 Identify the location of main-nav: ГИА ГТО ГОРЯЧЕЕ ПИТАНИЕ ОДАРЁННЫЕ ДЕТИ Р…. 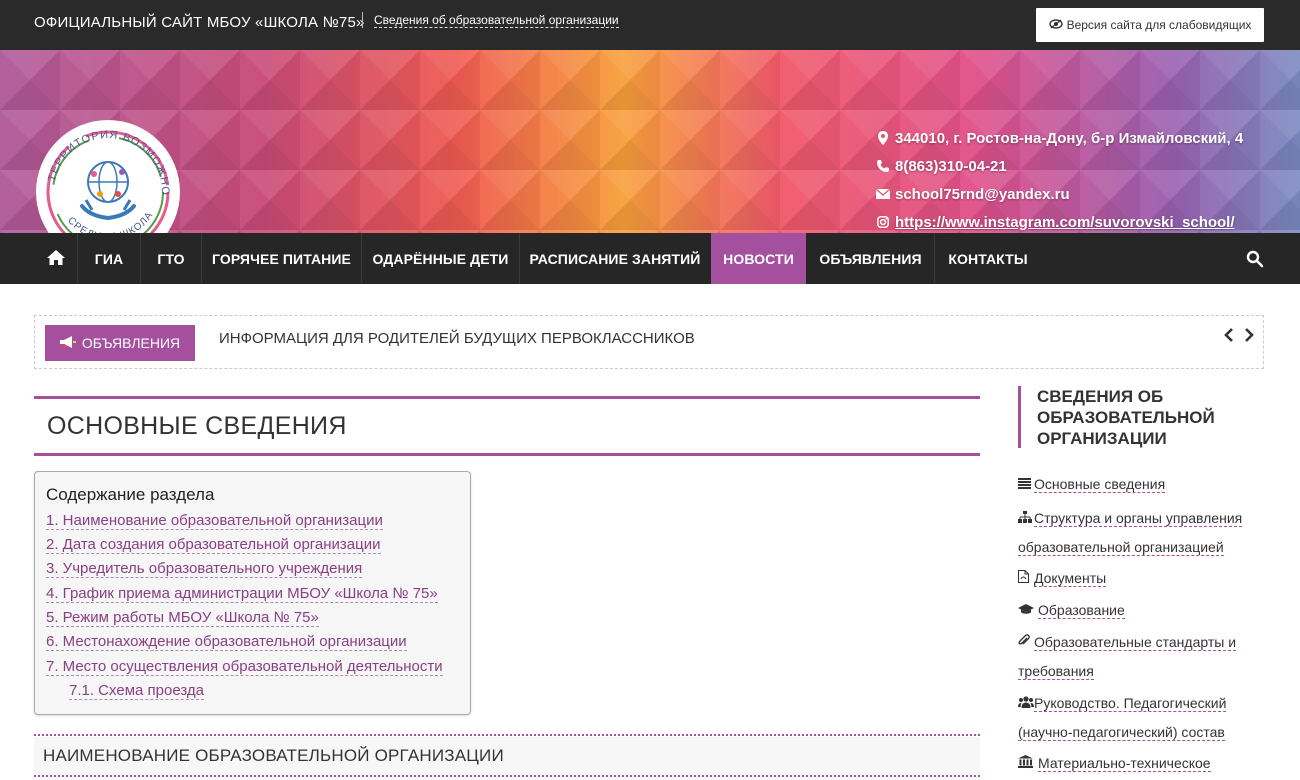
(650, 258).